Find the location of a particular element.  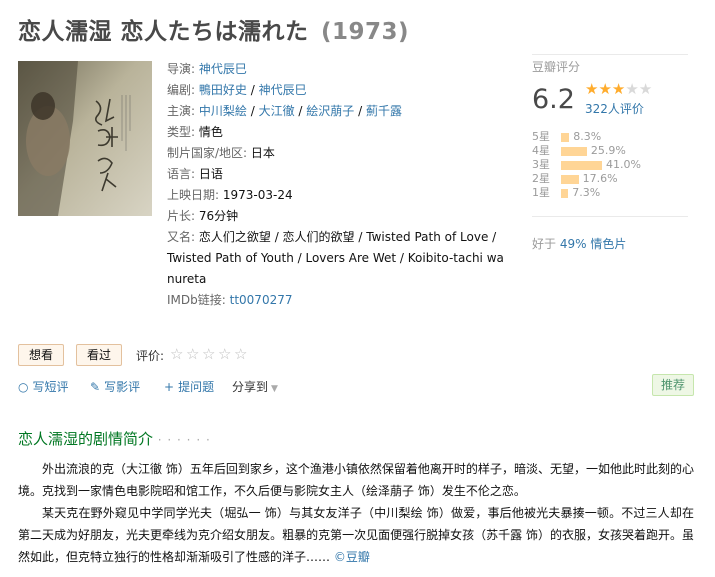

plus-icon: + is located at coordinates (169, 387).